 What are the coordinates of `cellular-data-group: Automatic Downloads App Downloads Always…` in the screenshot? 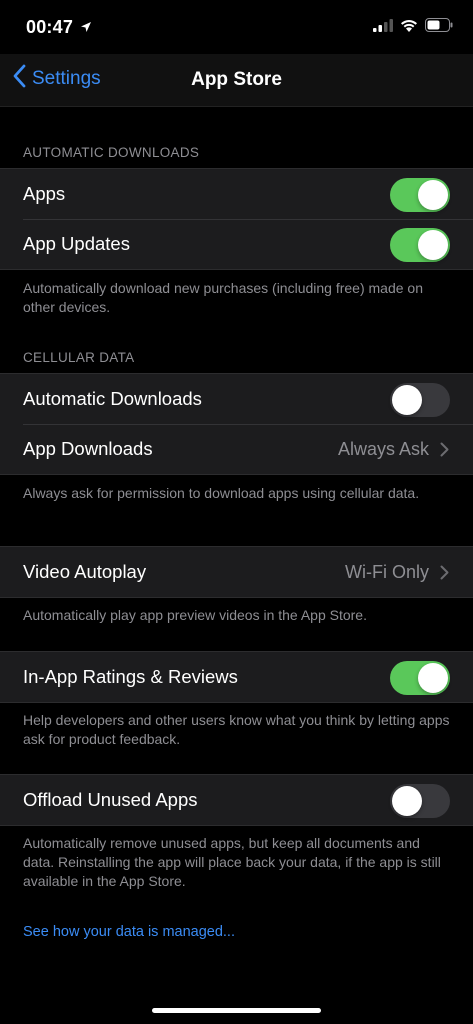 It's located at (236, 424).